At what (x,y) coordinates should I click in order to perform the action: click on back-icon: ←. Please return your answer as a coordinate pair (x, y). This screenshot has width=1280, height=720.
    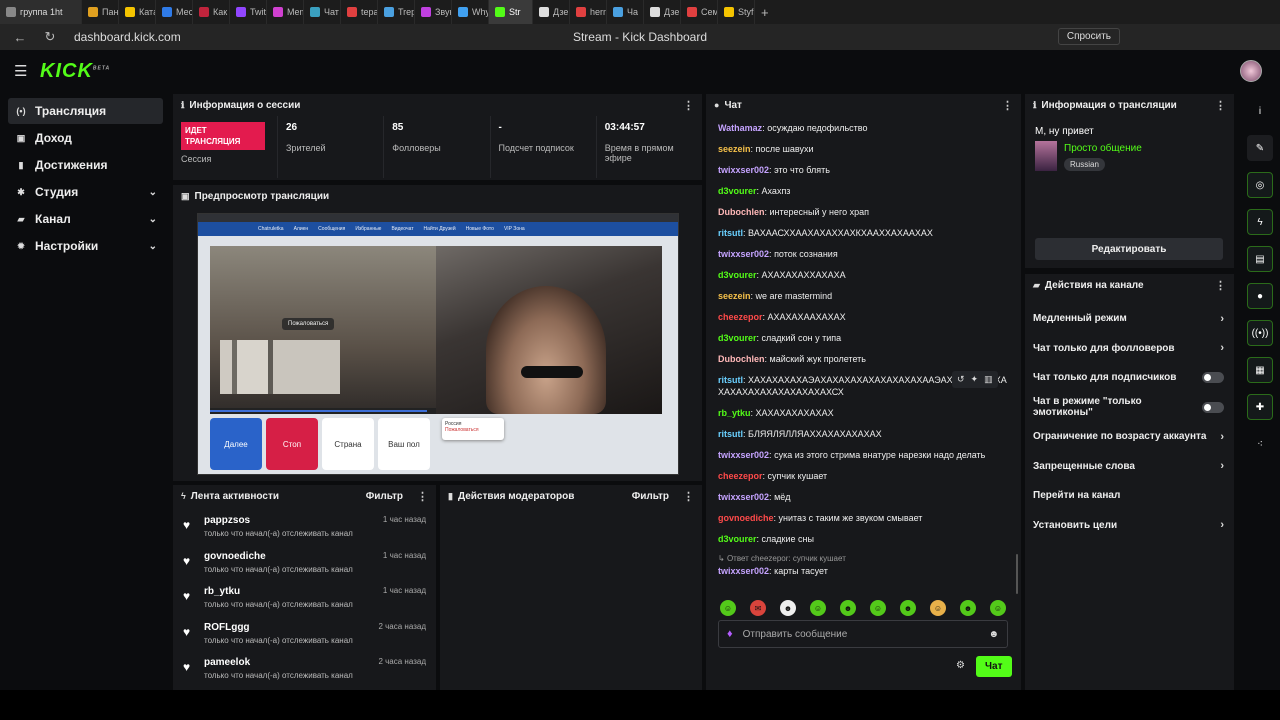
    Looking at the image, I should click on (20, 37).